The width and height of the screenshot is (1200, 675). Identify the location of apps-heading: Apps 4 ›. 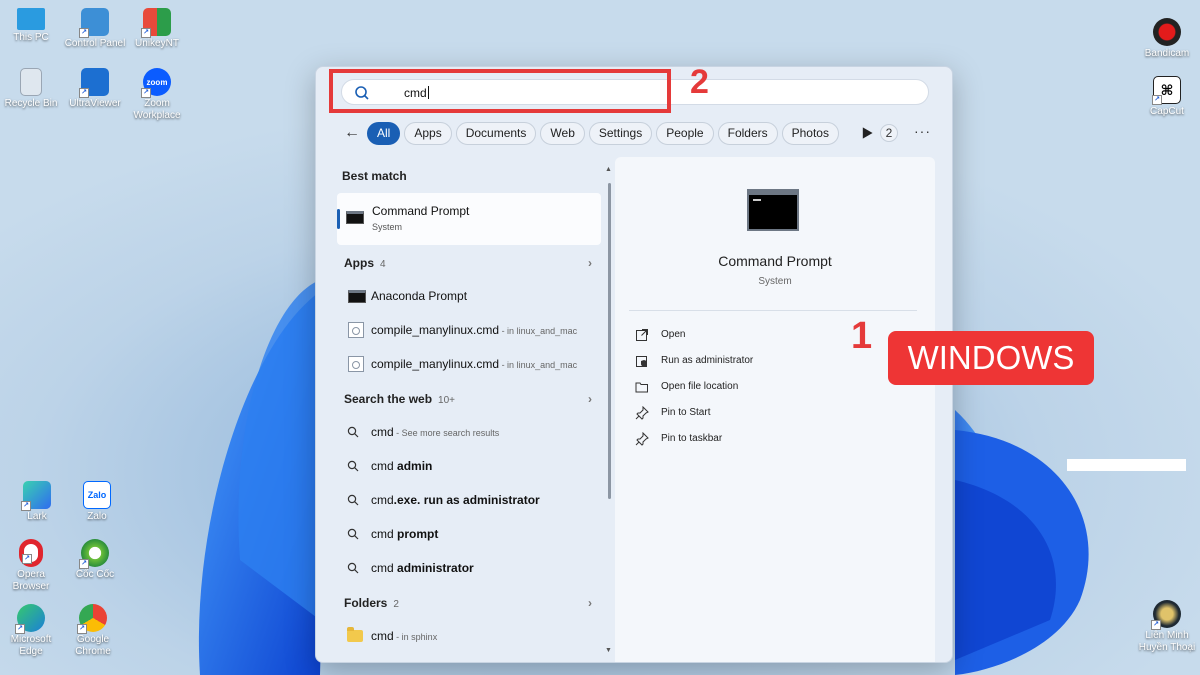
(471, 263).